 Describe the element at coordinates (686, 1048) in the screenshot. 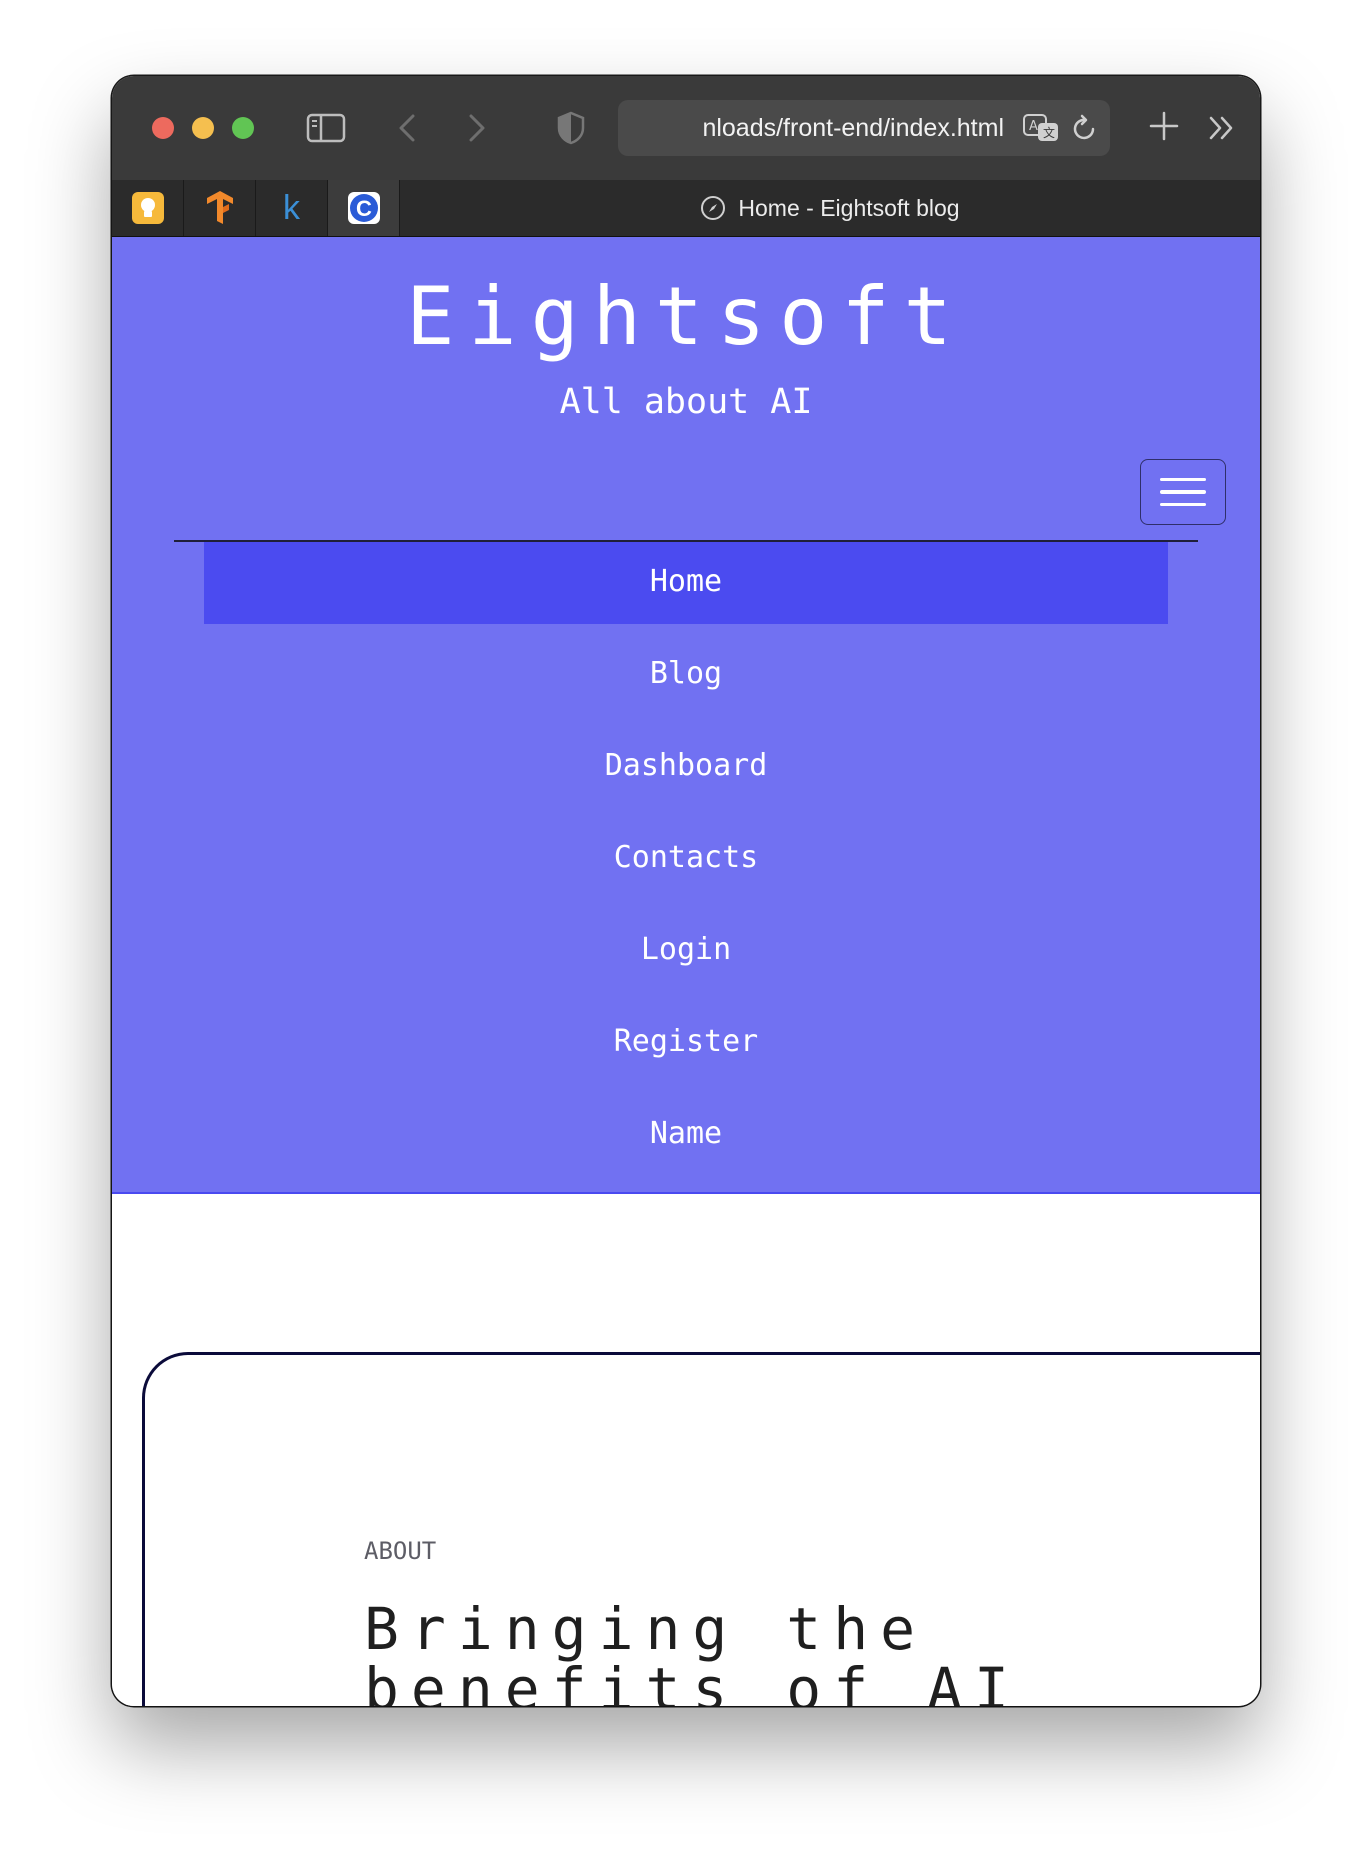

I see `nav-item-register: Register` at that location.